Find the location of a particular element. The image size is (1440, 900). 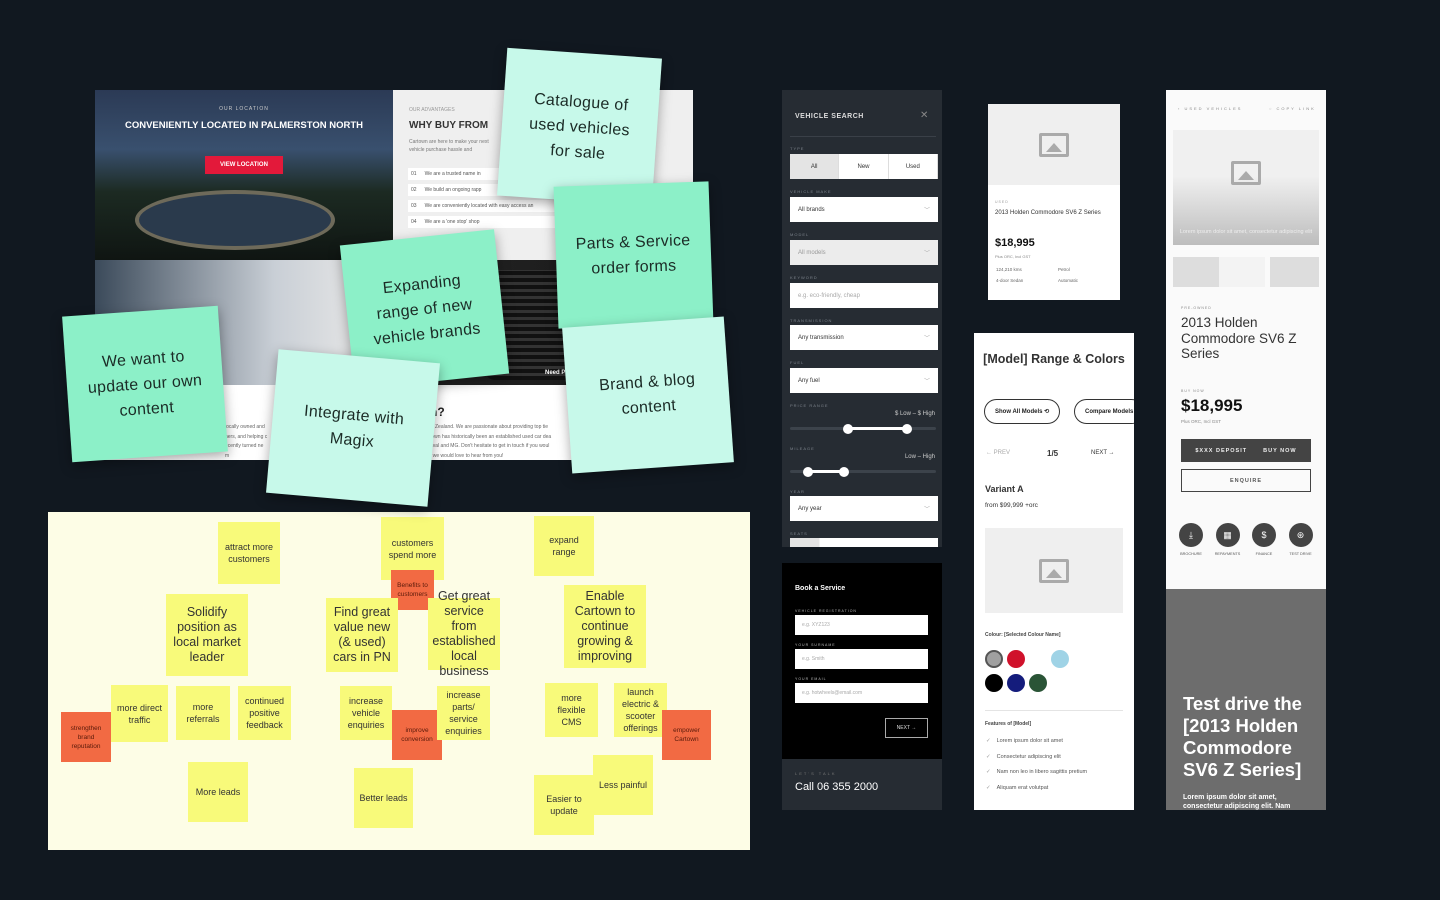

text-input: e.g. XYZ123 is located at coordinates (861, 625).